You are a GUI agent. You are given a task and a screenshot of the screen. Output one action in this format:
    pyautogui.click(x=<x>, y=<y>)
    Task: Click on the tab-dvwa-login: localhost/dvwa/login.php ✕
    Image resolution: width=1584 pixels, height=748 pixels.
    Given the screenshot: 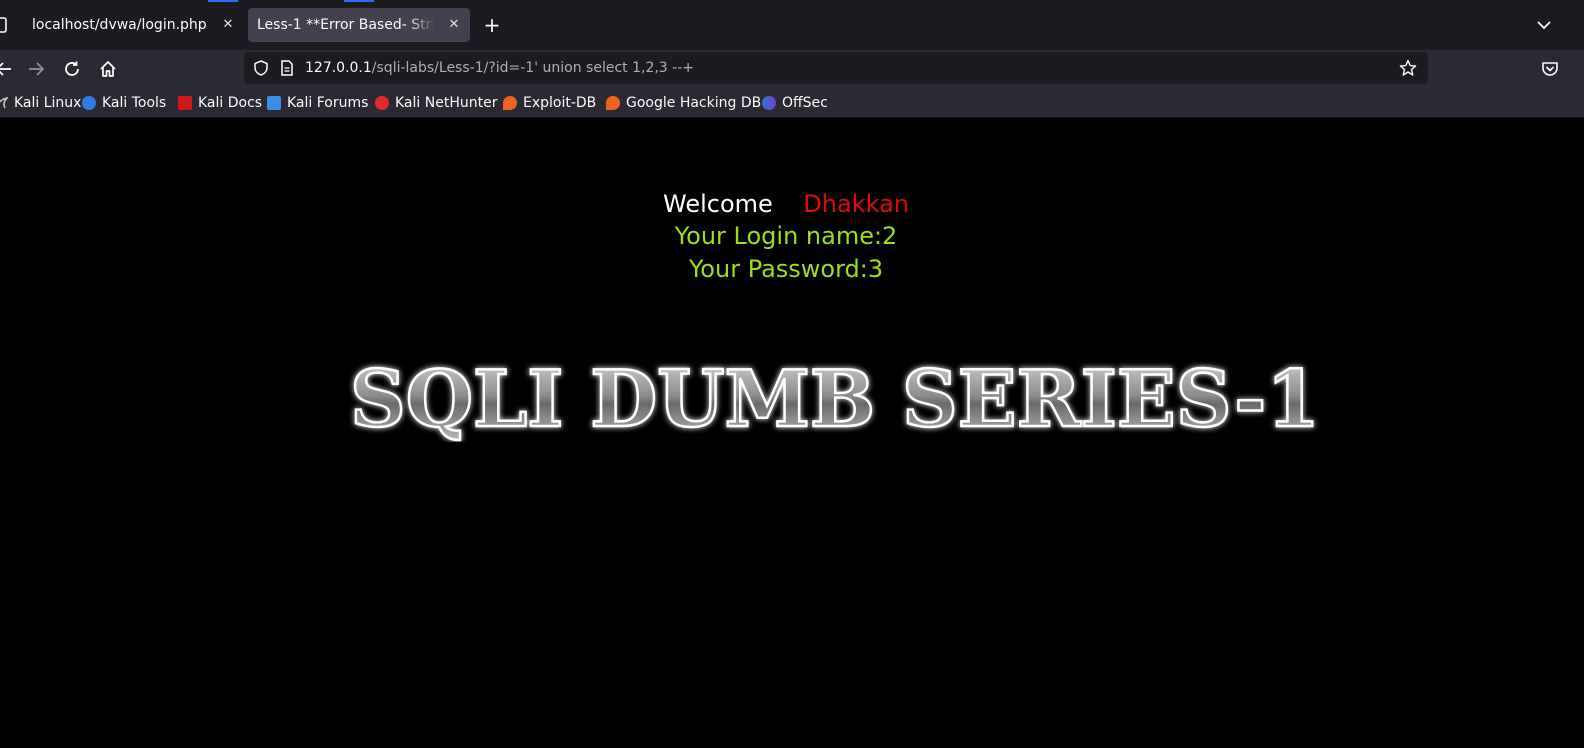 What is the action you would take?
    pyautogui.click(x=130, y=25)
    